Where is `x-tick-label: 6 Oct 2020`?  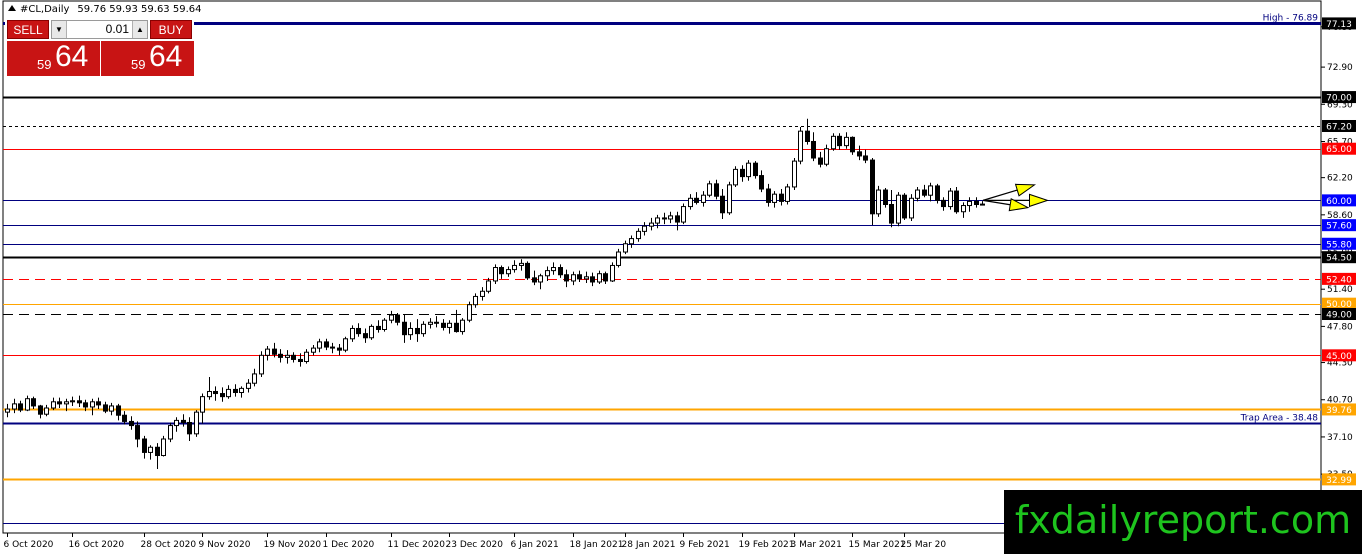
x-tick-label: 6 Oct 2020 is located at coordinates (29, 545).